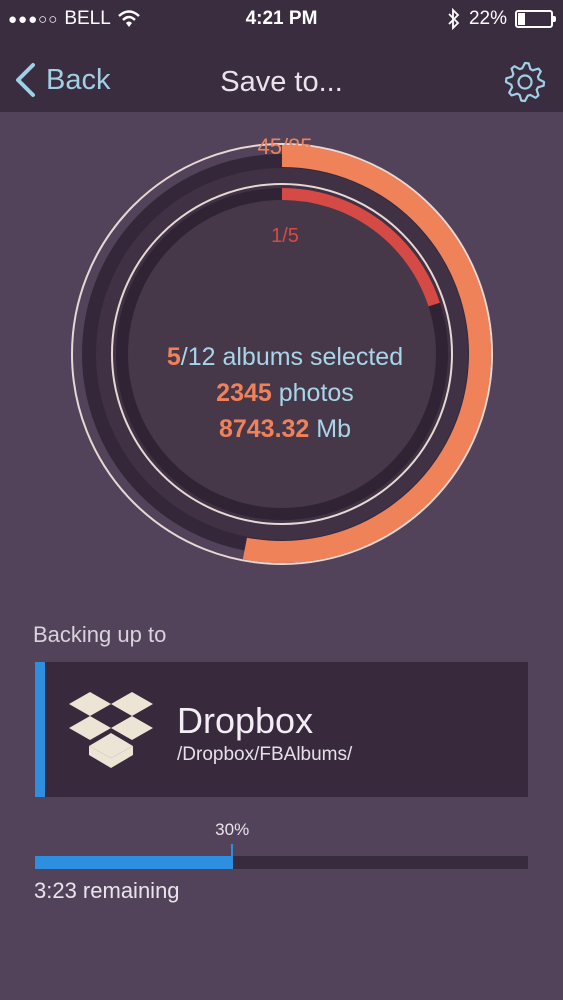  Describe the element at coordinates (100, 634) in the screenshot. I see `backing-up-label: Backing up to` at that location.